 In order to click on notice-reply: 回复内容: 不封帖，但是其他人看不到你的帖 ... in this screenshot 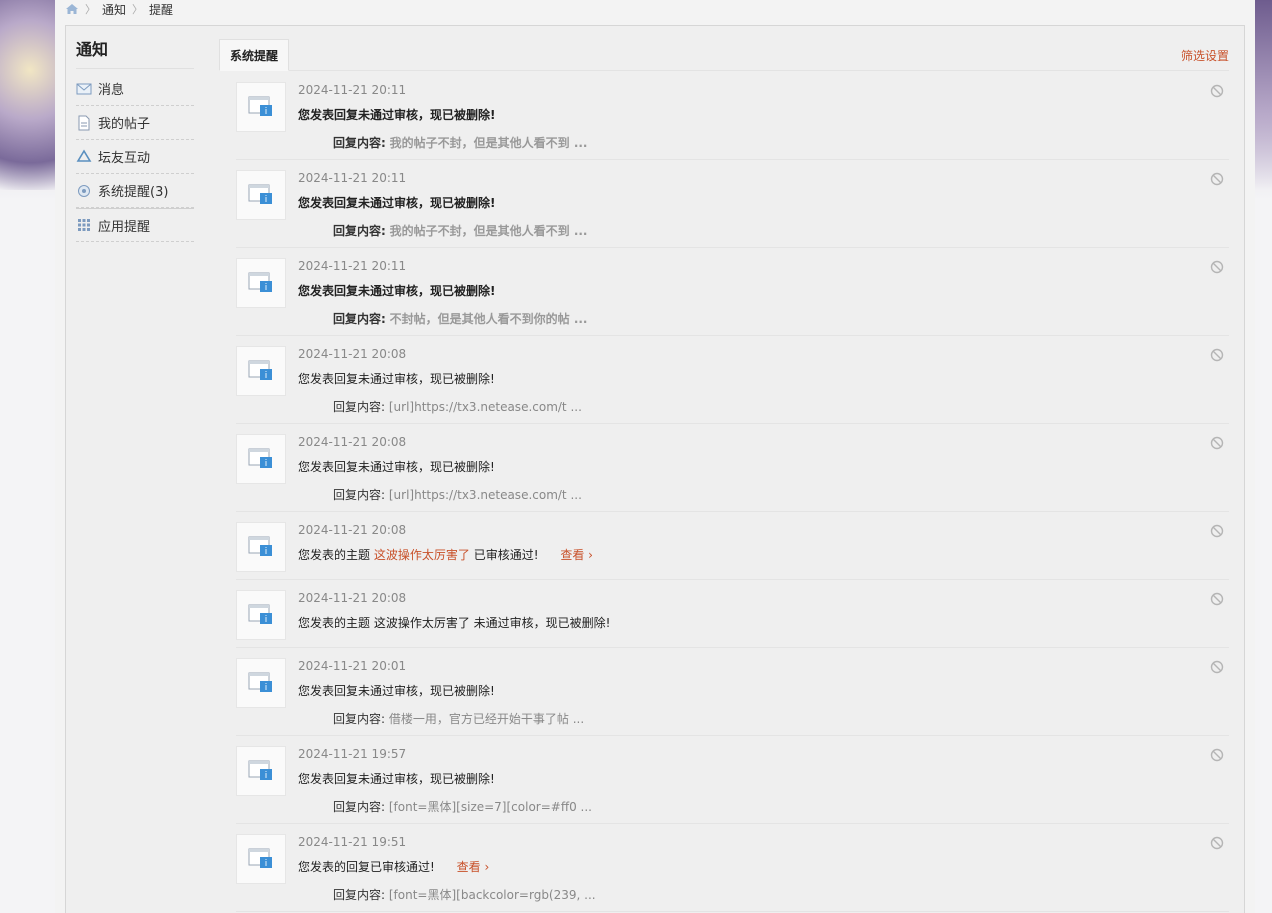, I will do `click(460, 318)`.